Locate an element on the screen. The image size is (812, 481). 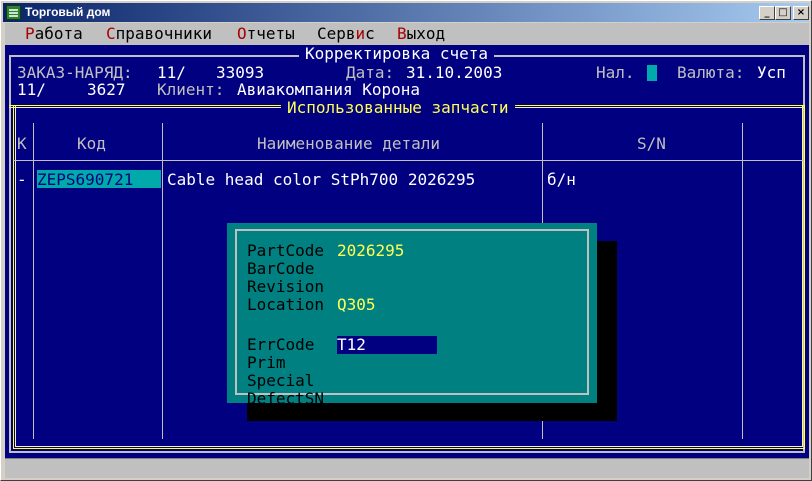
line2-number: 3627 is located at coordinates (106, 89).